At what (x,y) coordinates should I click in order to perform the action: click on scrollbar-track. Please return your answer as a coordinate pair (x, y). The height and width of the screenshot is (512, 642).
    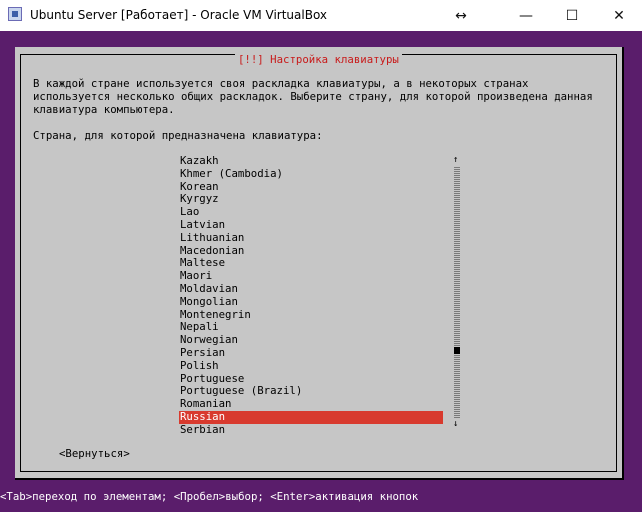
    Looking at the image, I should click on (457, 292).